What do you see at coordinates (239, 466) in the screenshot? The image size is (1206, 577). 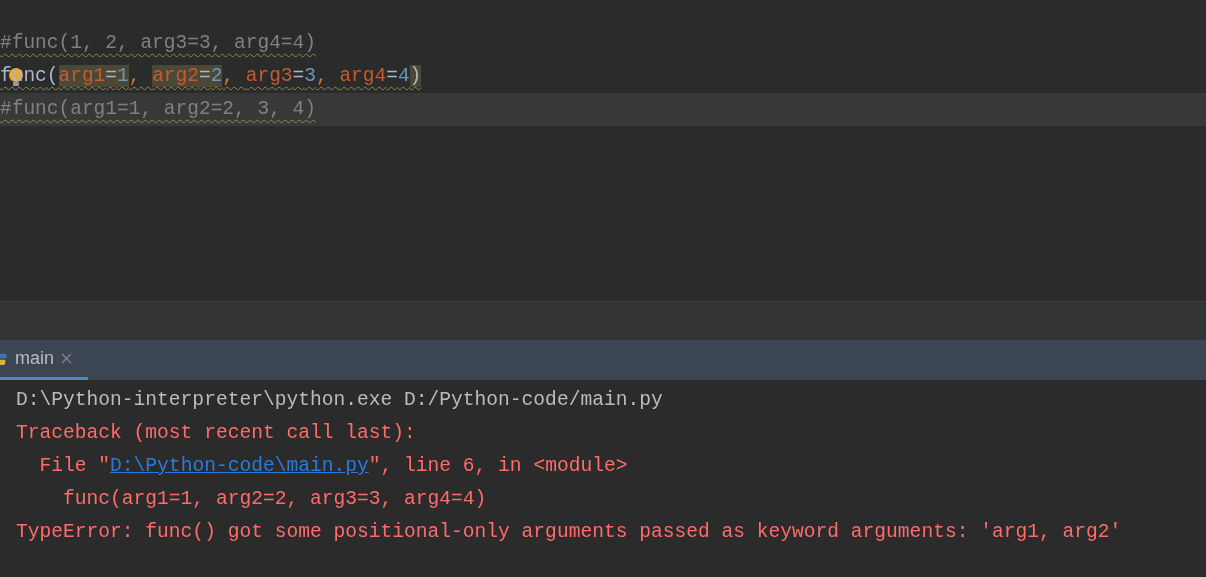 I see `file-link: D:\Python-code\main.py` at bounding box center [239, 466].